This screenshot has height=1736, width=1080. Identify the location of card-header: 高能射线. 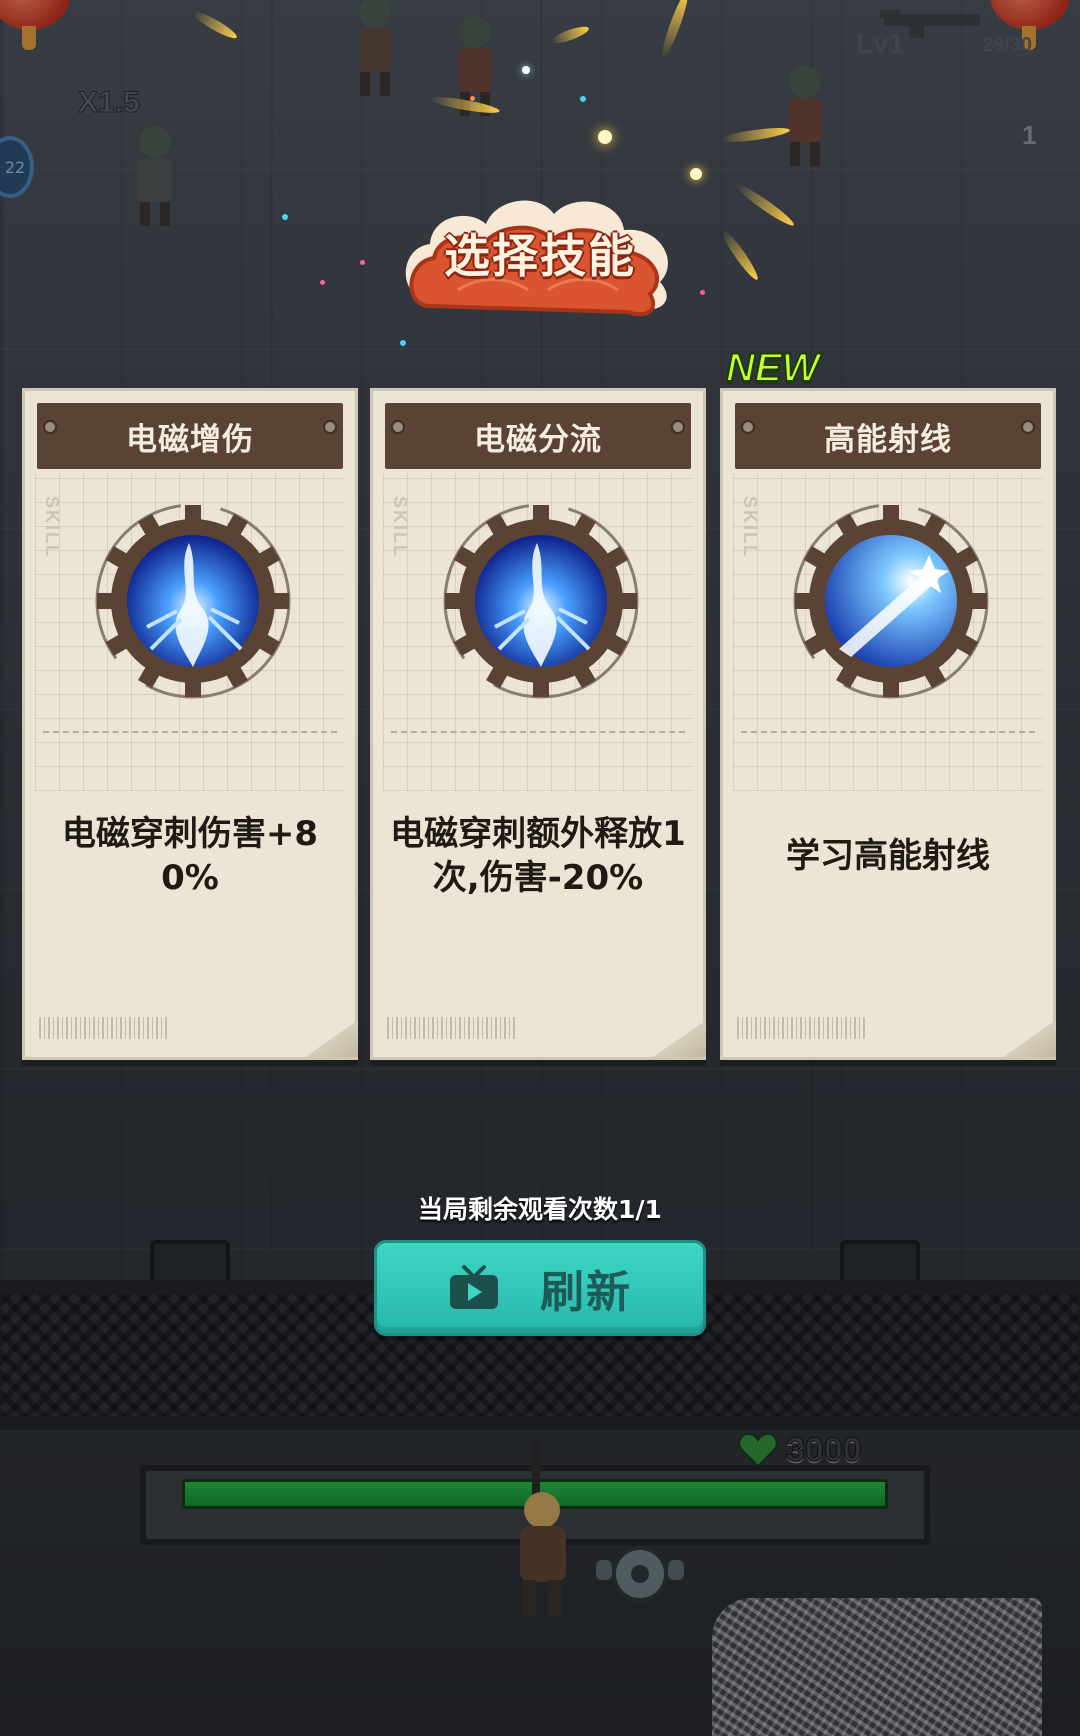
(888, 436).